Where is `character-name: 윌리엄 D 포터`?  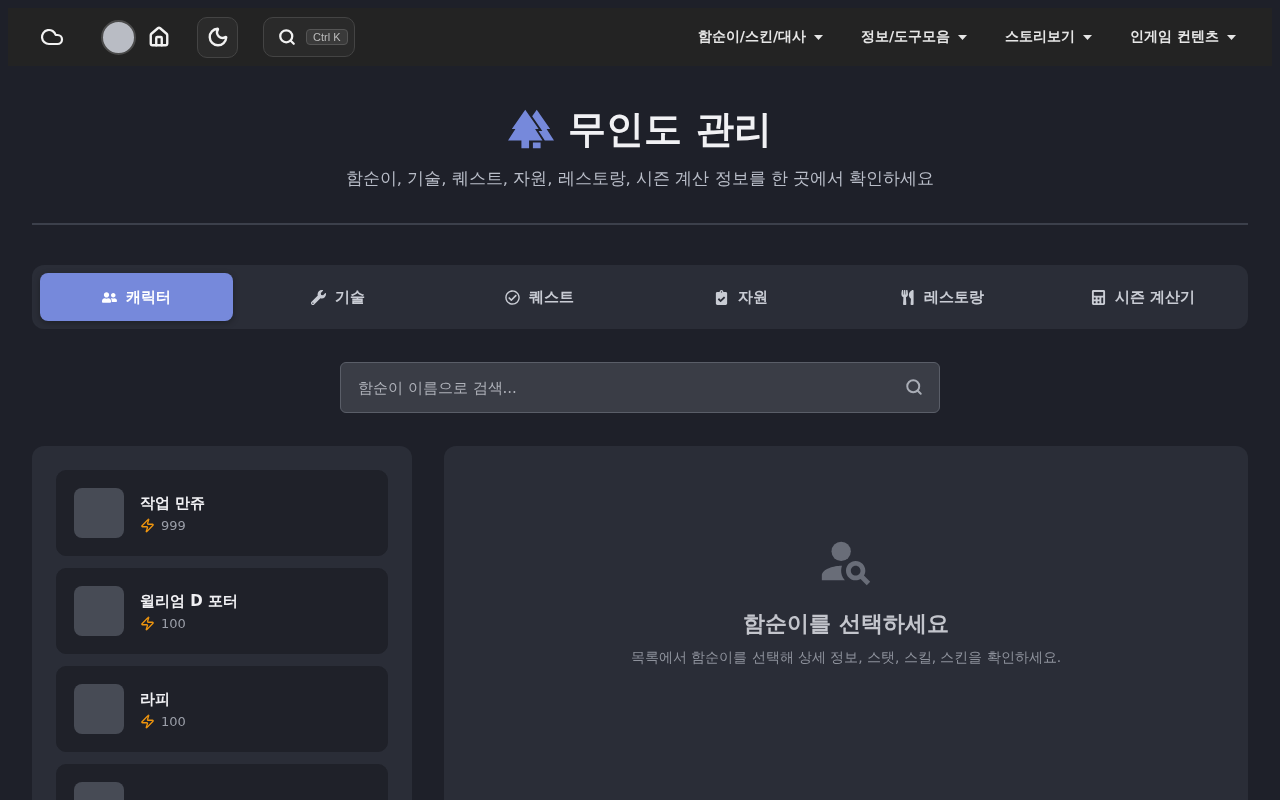
character-name: 윌리엄 D 포터 is located at coordinates (189, 601).